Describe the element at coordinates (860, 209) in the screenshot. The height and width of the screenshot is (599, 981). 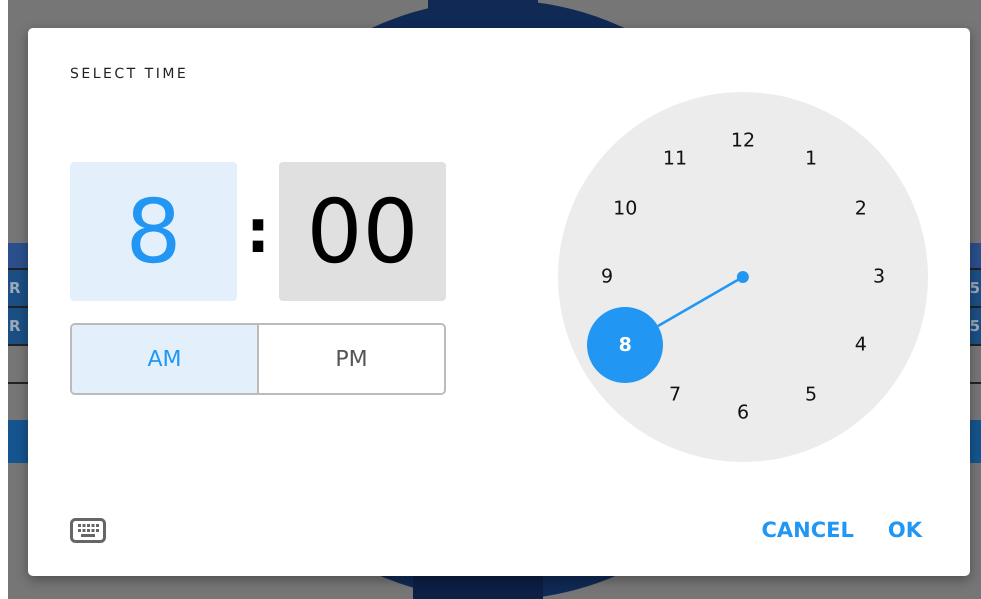
I see `clock-number: 2` at that location.